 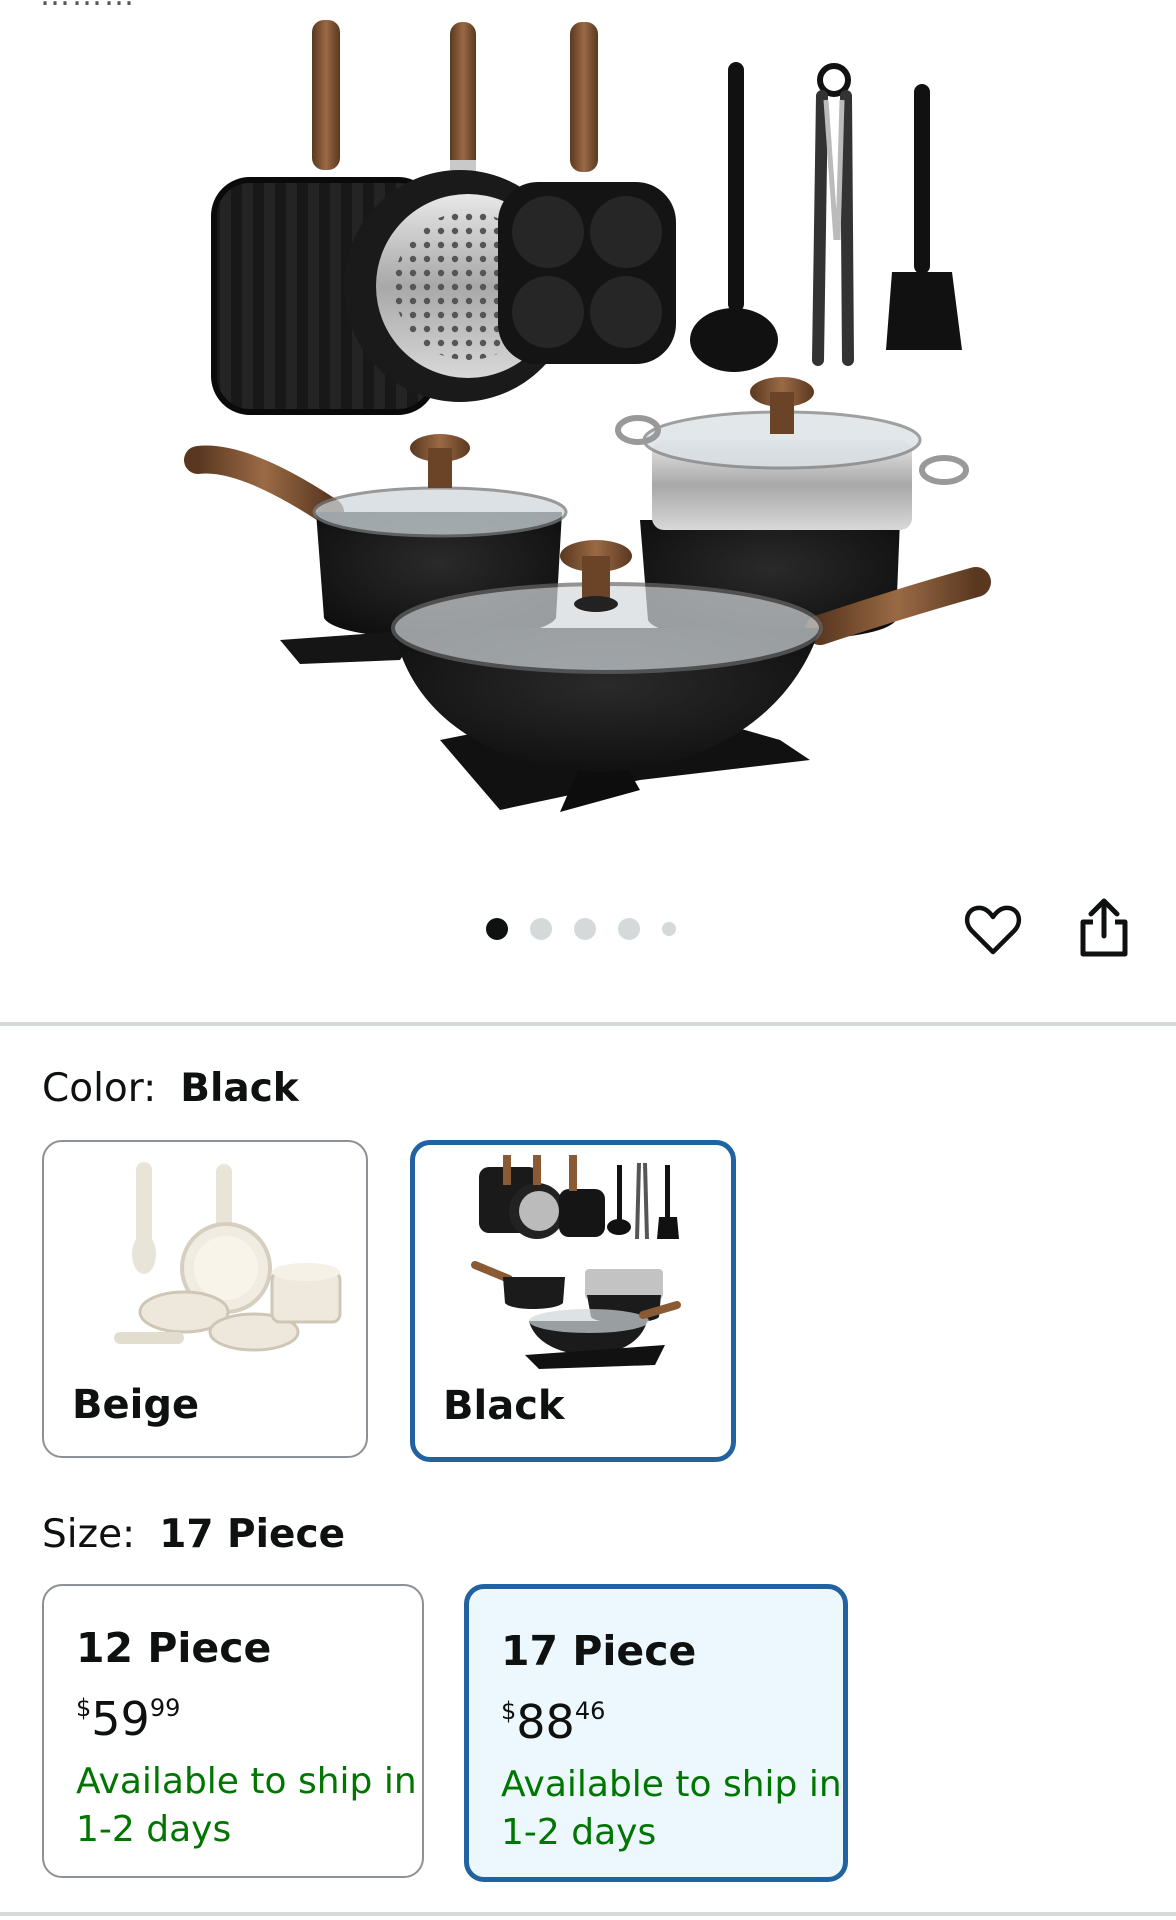 I want to click on beige-cookware-thumbnail, so click(x=228, y=1257).